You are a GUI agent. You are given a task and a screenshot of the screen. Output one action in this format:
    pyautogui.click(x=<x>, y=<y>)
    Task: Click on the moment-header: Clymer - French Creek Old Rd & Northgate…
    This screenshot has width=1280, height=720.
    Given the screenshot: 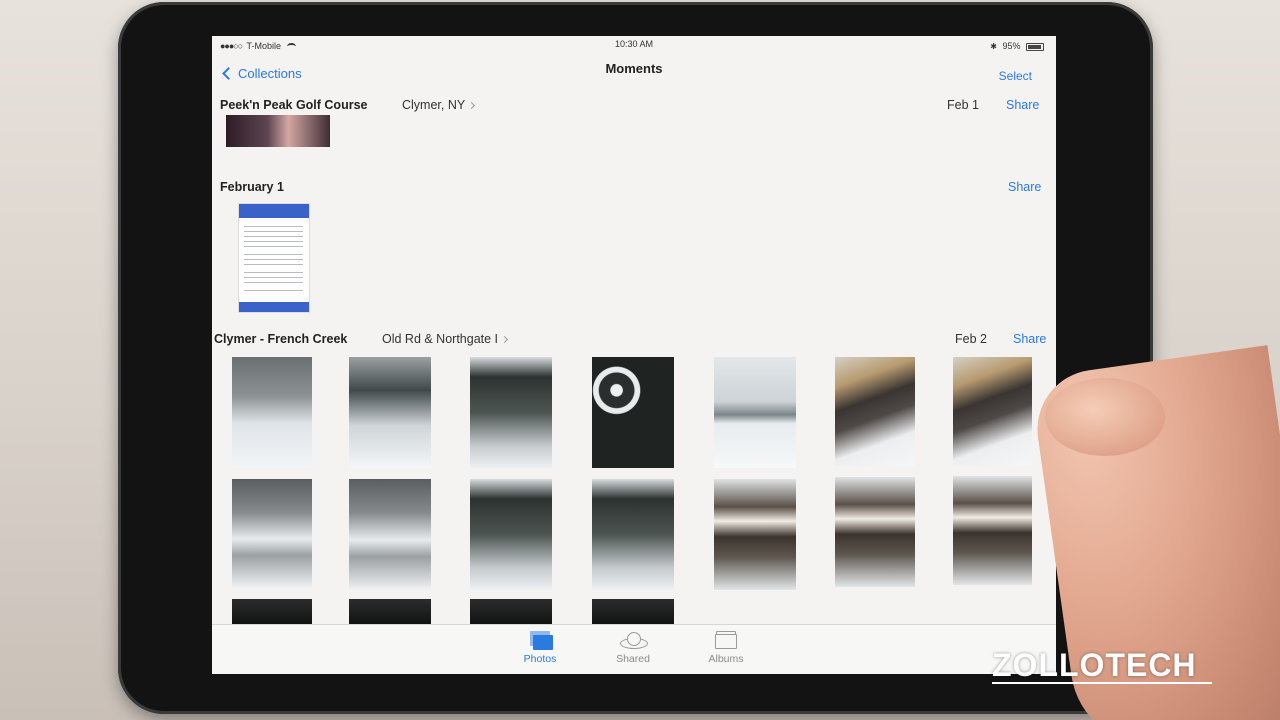 What is the action you would take?
    pyautogui.click(x=634, y=339)
    